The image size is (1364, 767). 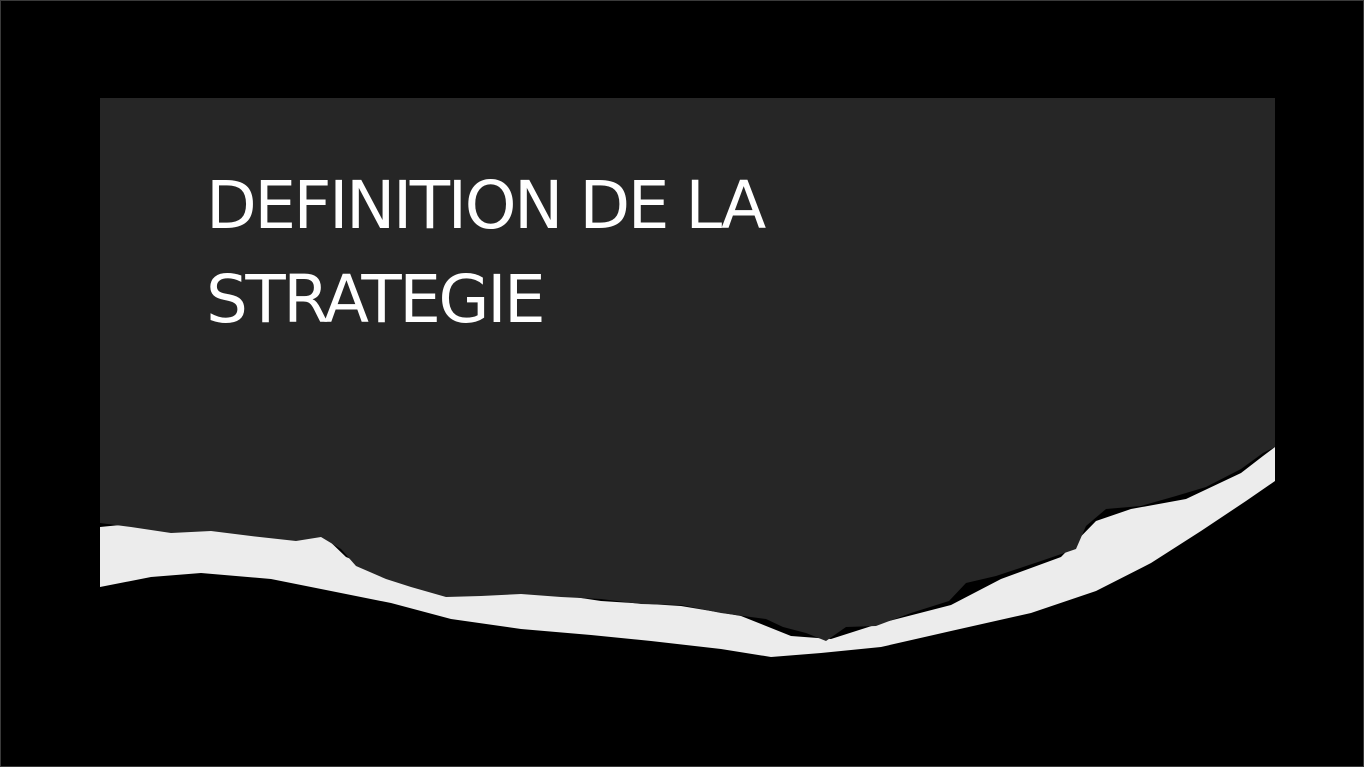 I want to click on slide-title-line-2: STRATEGIE, so click(x=376, y=299).